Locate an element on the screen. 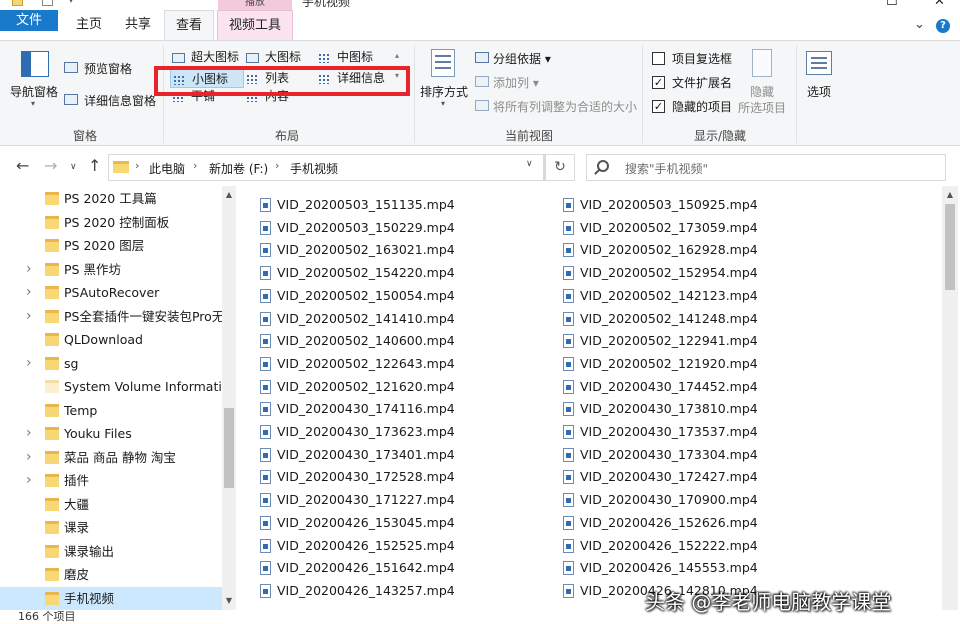  file-name: VID_20200426_151642.mp4 is located at coordinates (366, 568).